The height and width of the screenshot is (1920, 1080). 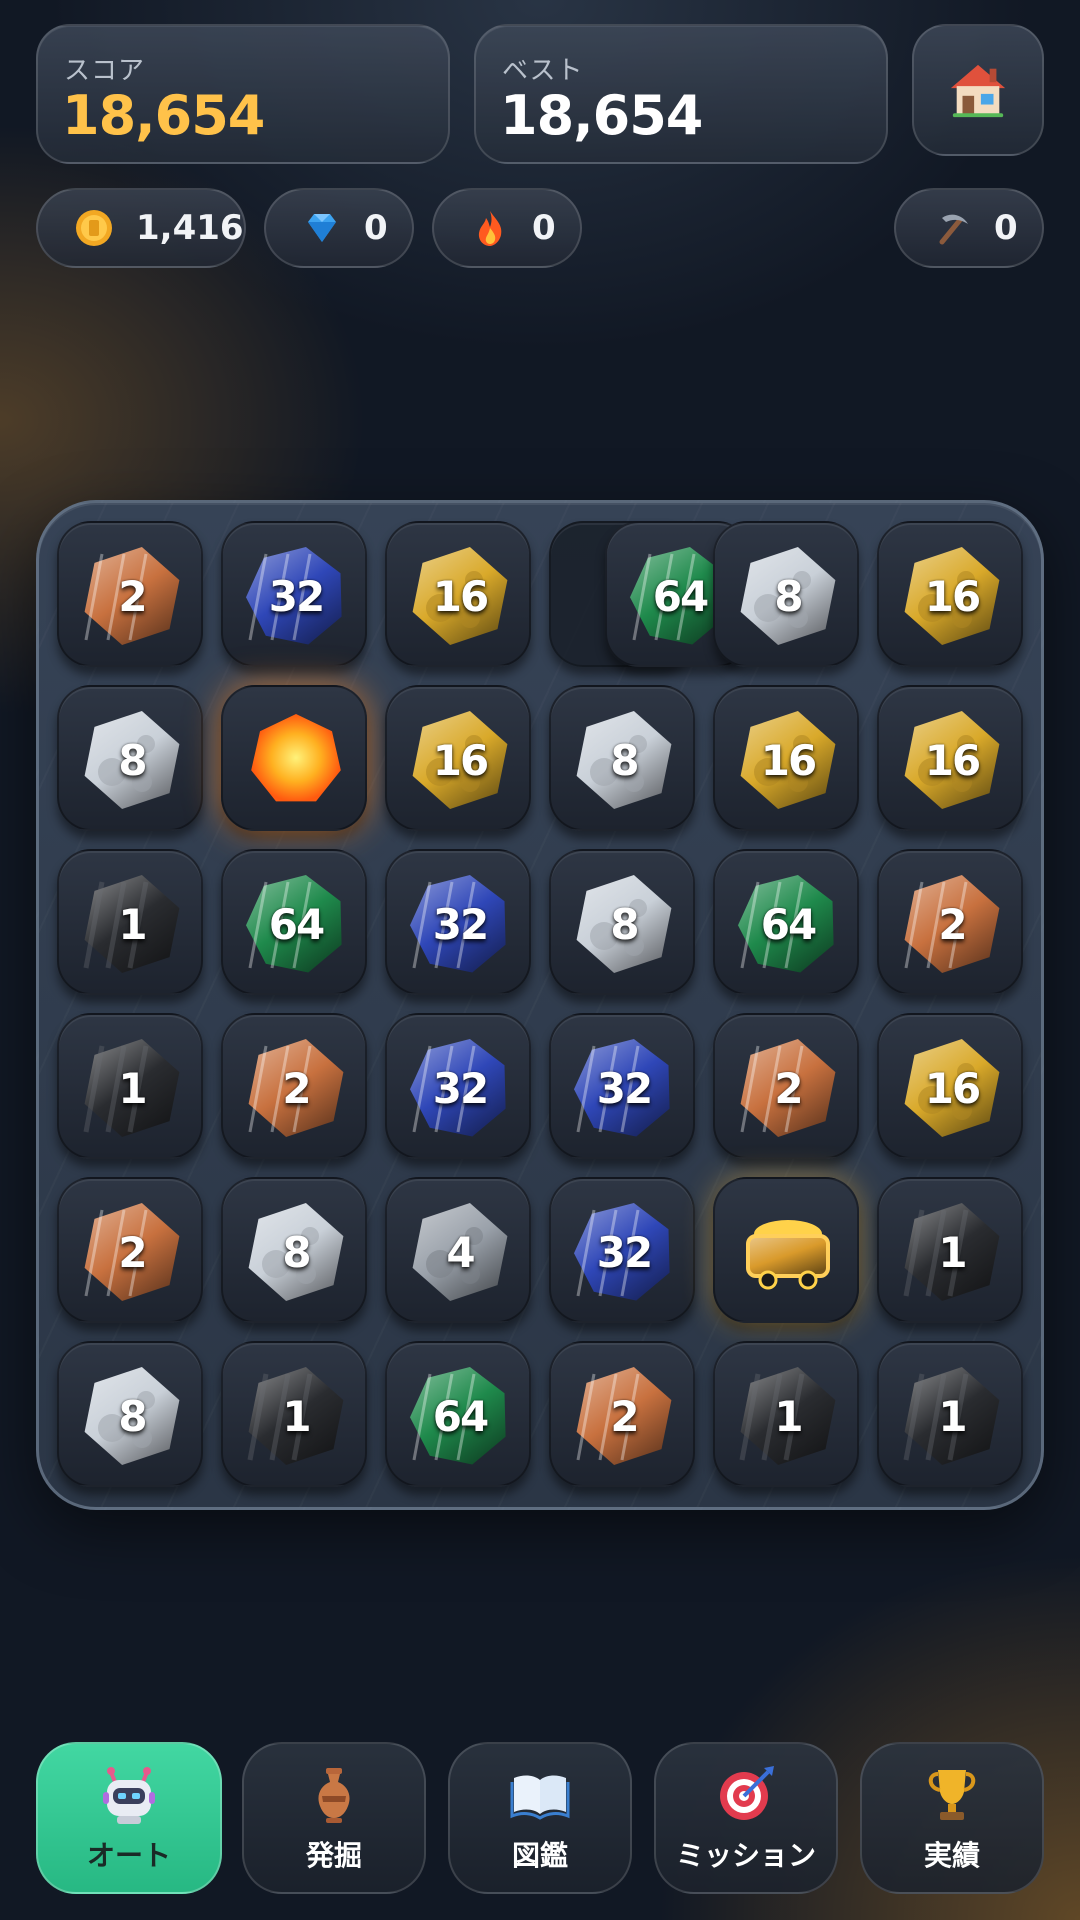 I want to click on pickaxe-icon, so click(x=953, y=229).